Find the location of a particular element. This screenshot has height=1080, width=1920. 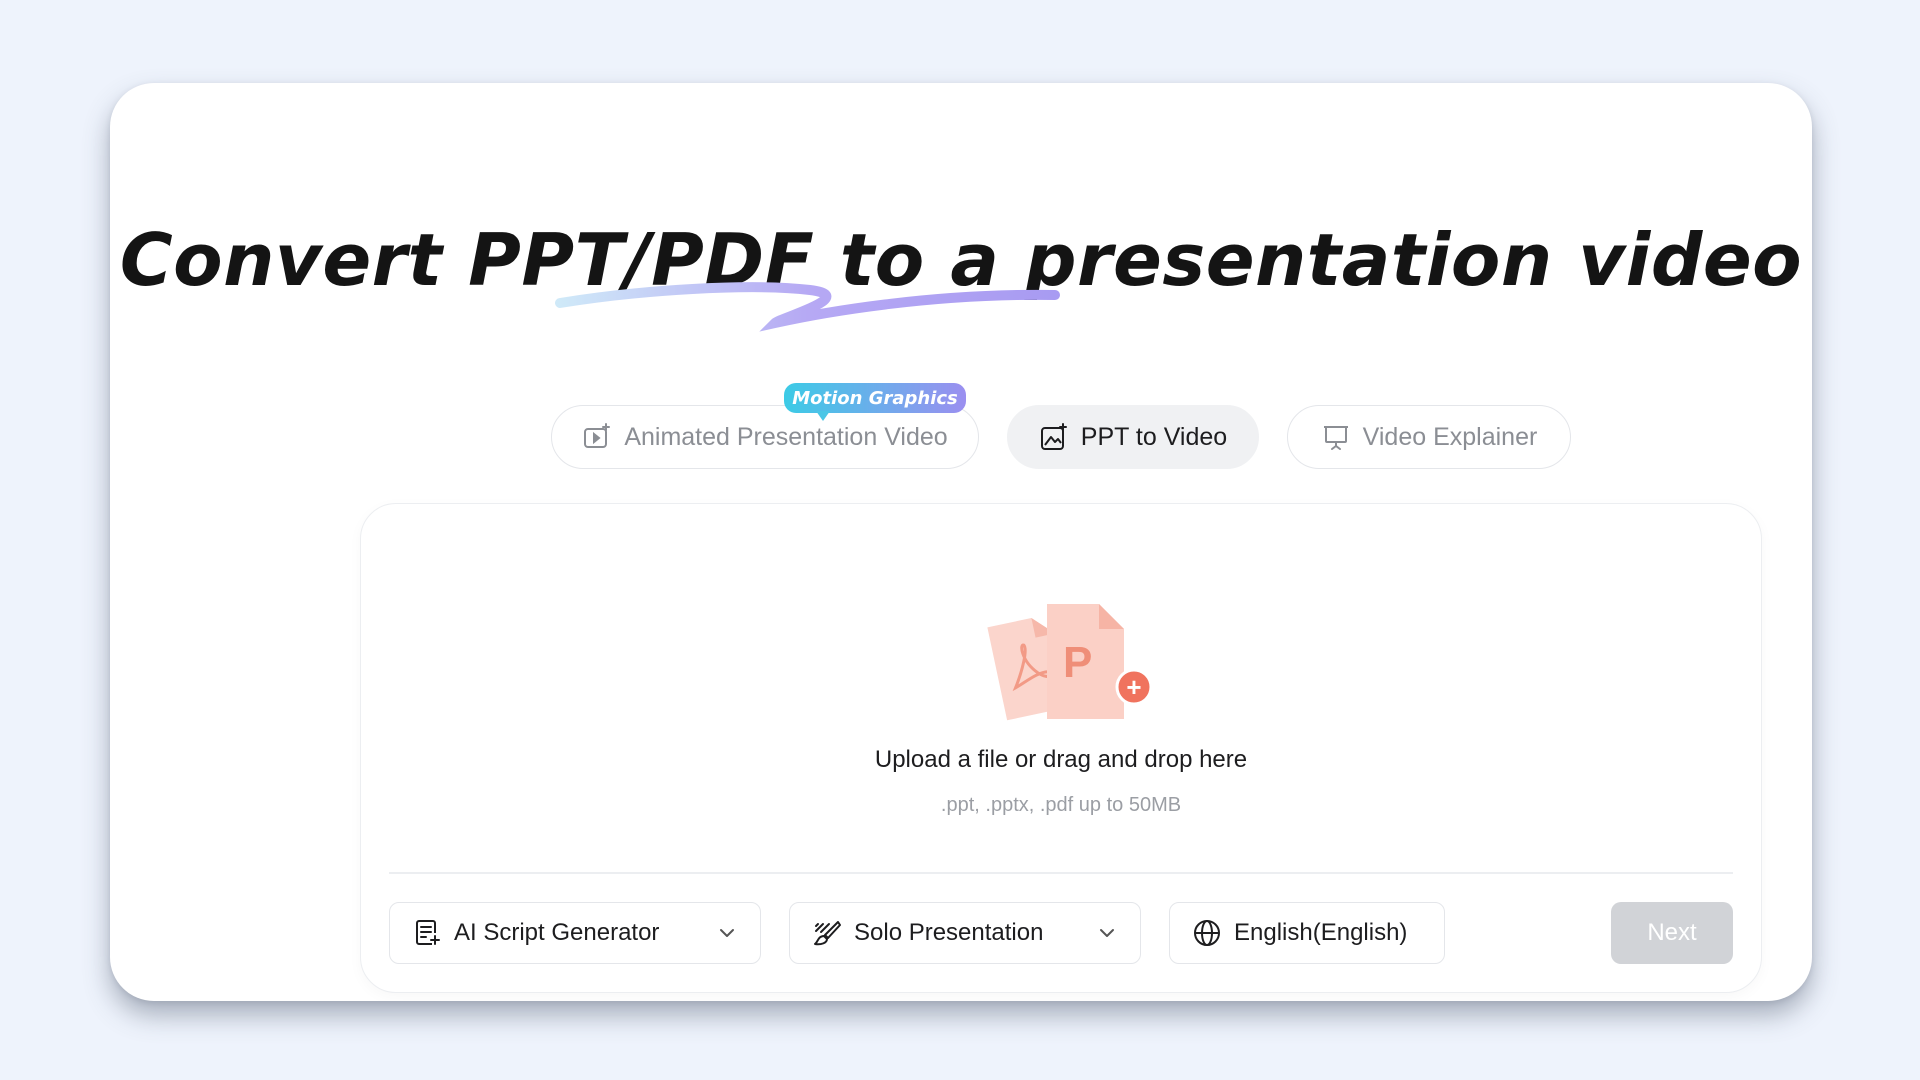

globe-icon is located at coordinates (1207, 933).